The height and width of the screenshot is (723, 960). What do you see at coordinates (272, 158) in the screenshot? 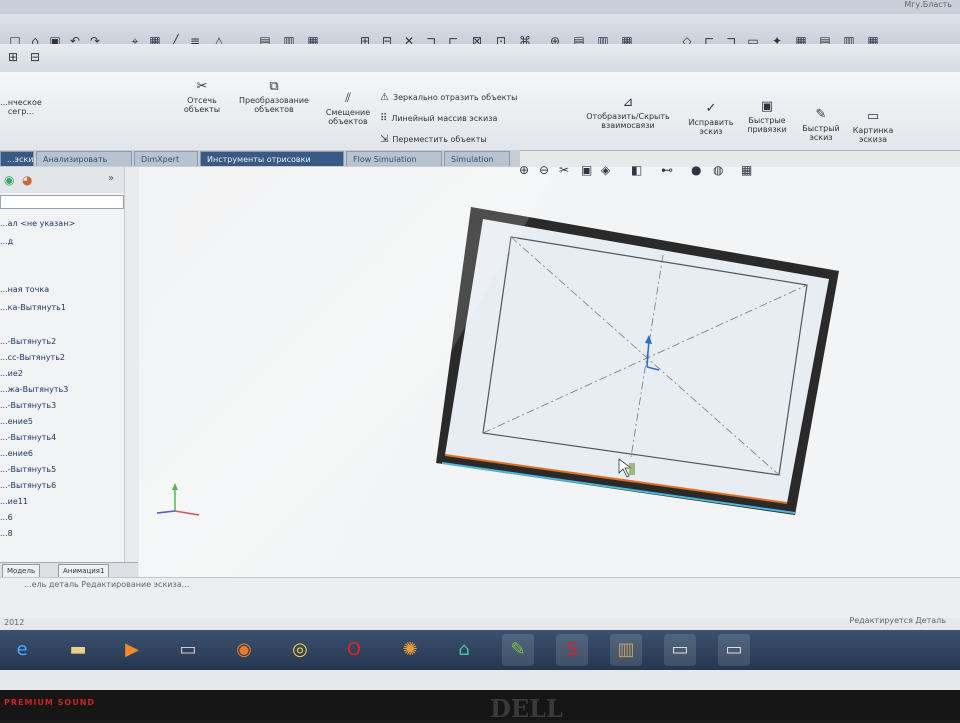
I see `tab-drawing-tools: Инструменты отрисовки` at bounding box center [272, 158].